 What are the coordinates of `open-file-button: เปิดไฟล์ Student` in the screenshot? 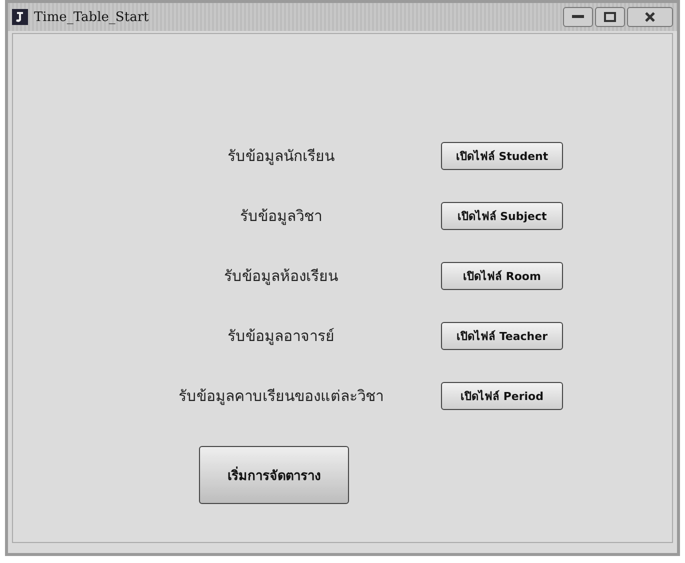 It's located at (502, 156).